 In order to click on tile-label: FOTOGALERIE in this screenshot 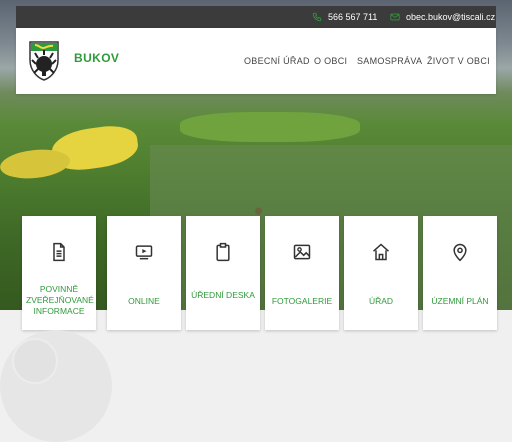, I will do `click(302, 301)`.